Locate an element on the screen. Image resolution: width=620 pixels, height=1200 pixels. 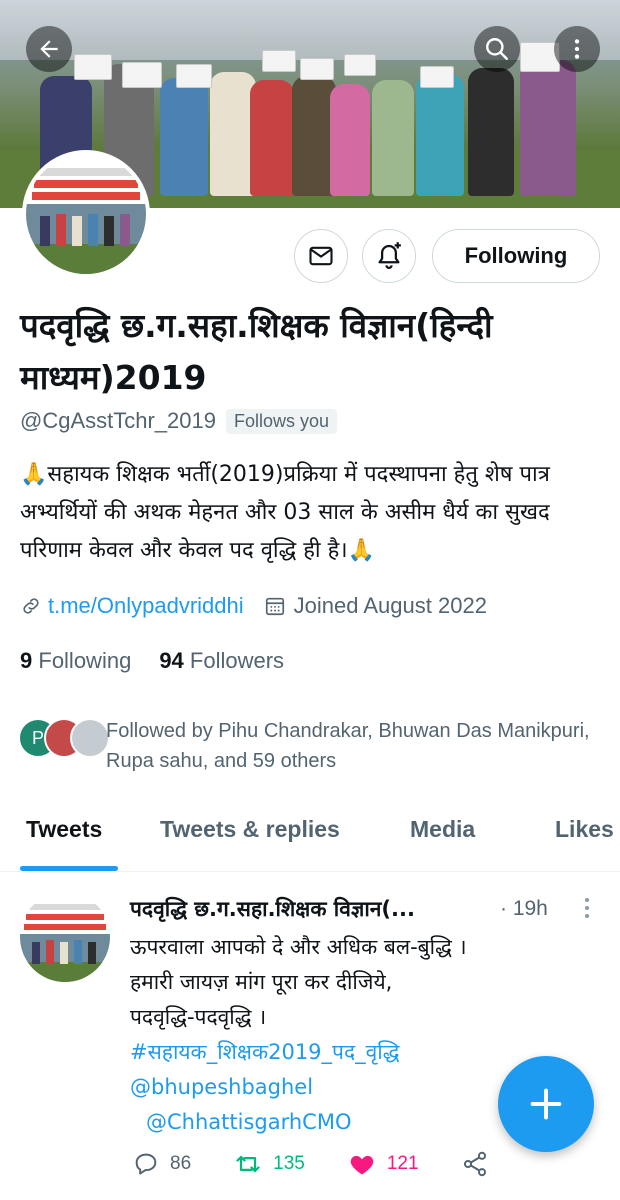
mail-icon is located at coordinates (321, 256).